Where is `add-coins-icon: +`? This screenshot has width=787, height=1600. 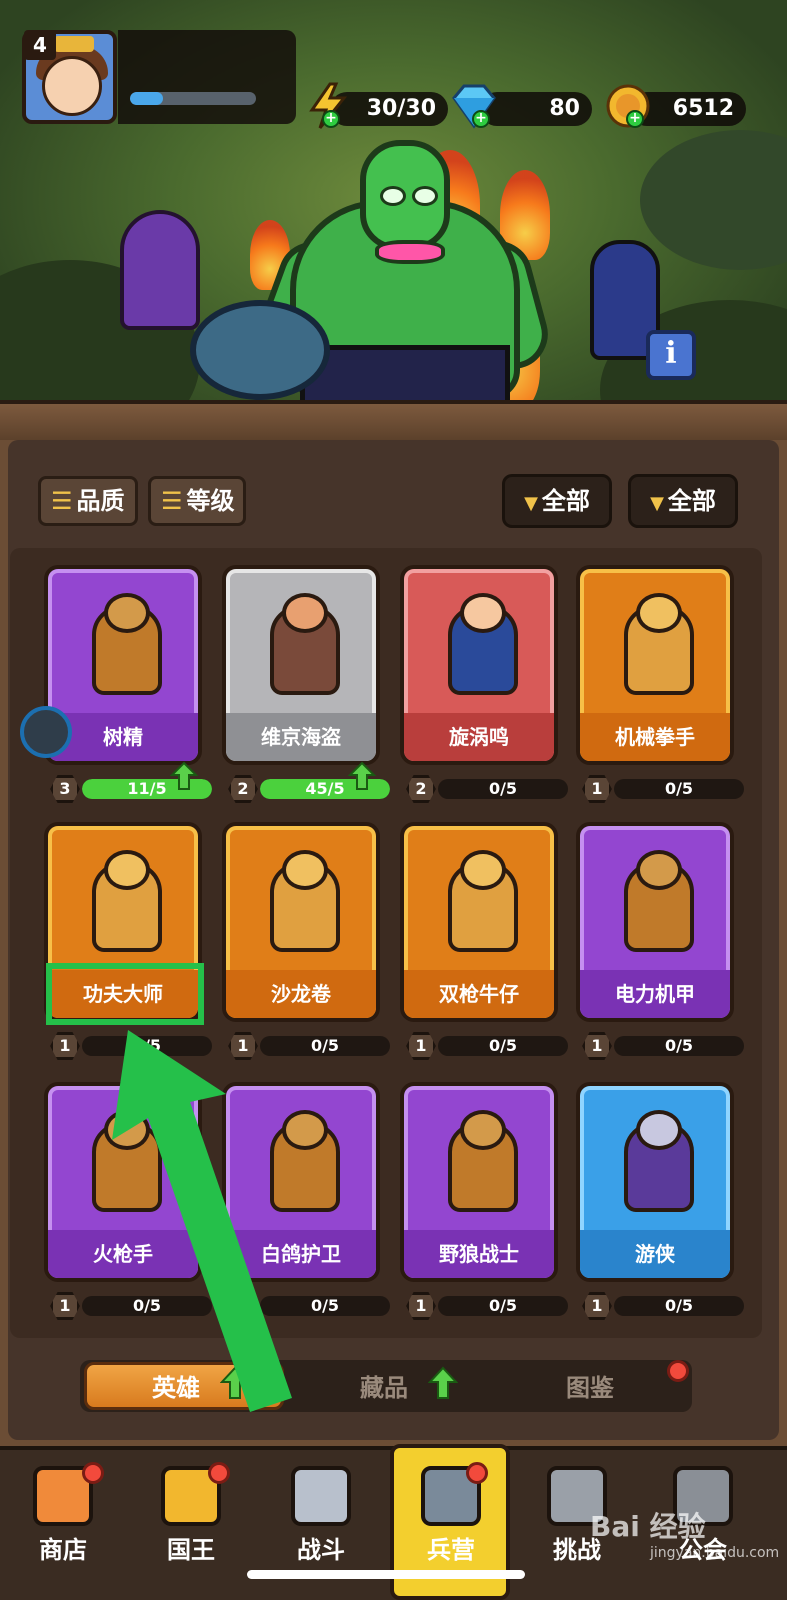 add-coins-icon: + is located at coordinates (635, 119).